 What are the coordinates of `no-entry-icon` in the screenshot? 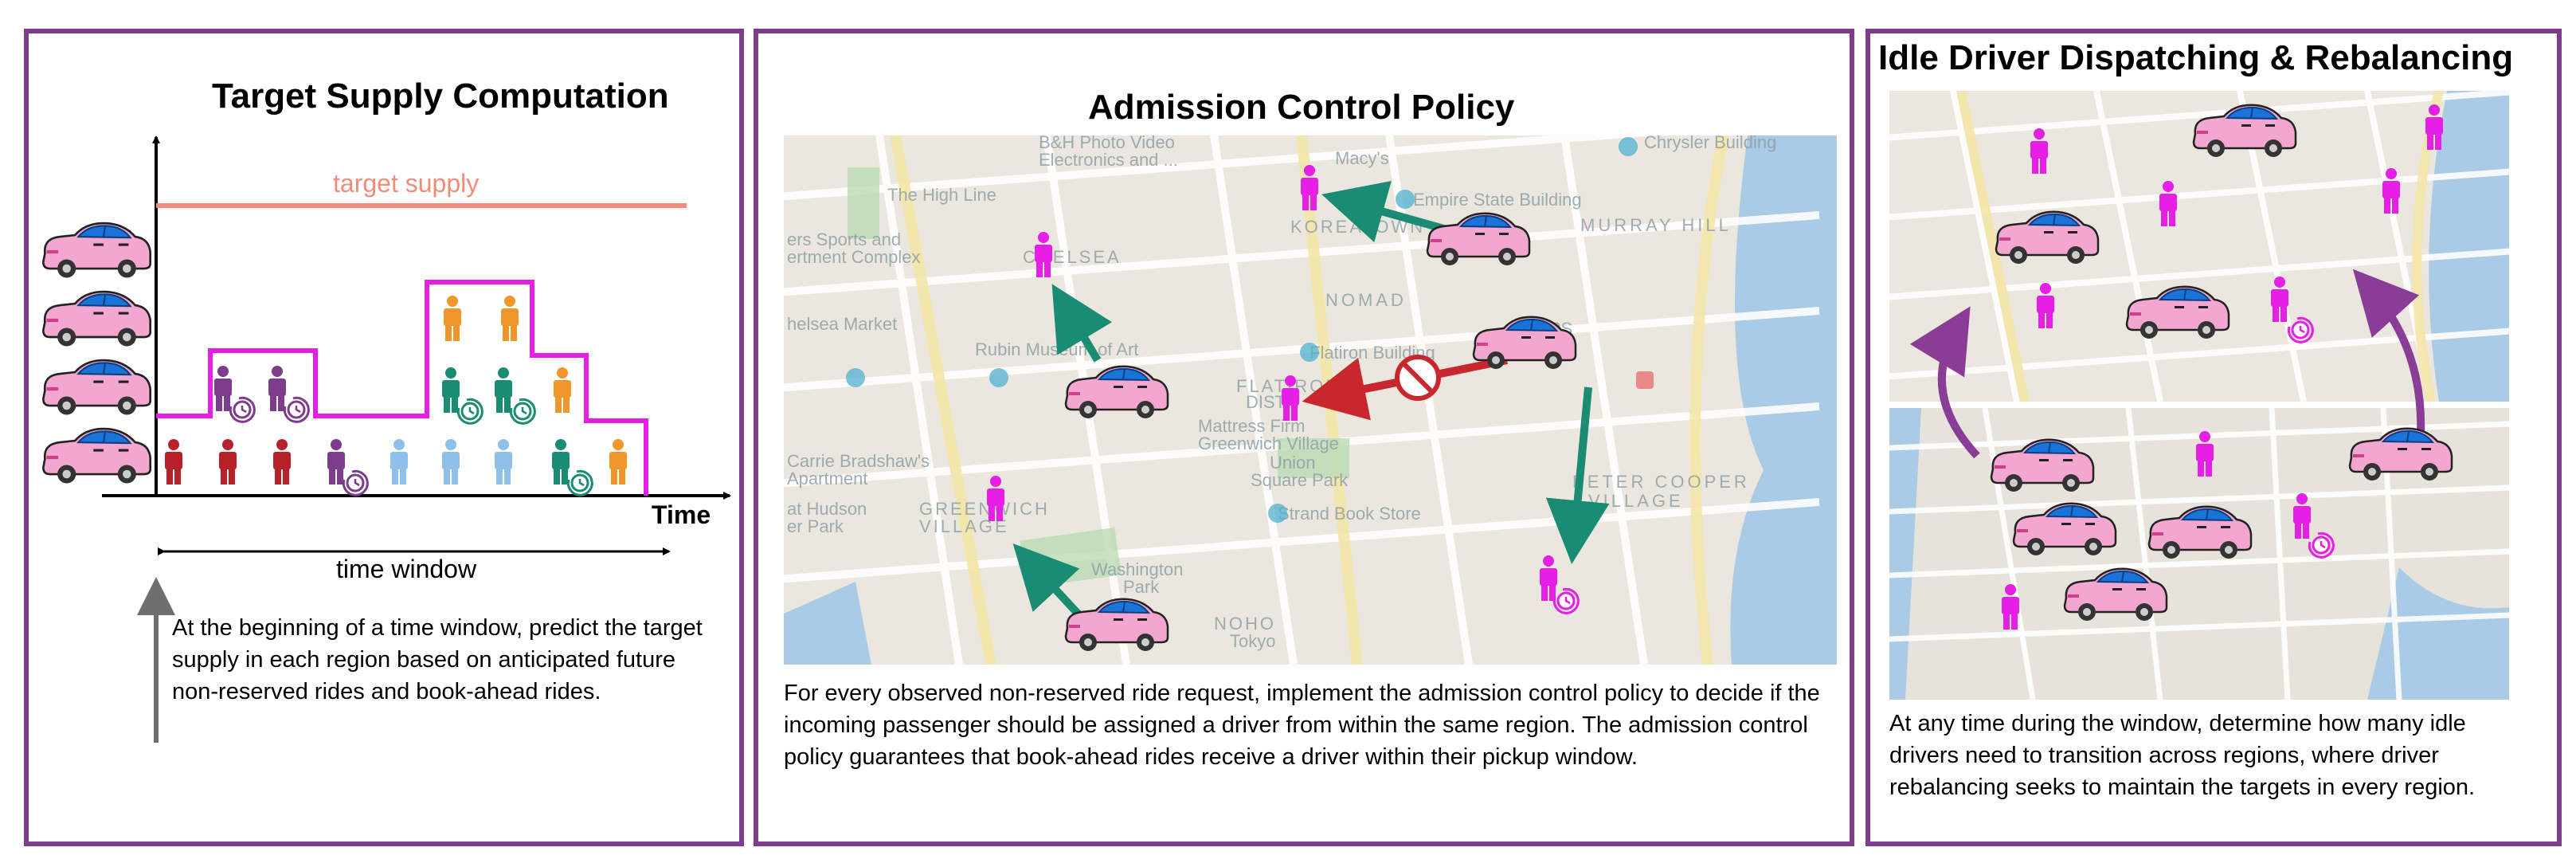 It's located at (1418, 378).